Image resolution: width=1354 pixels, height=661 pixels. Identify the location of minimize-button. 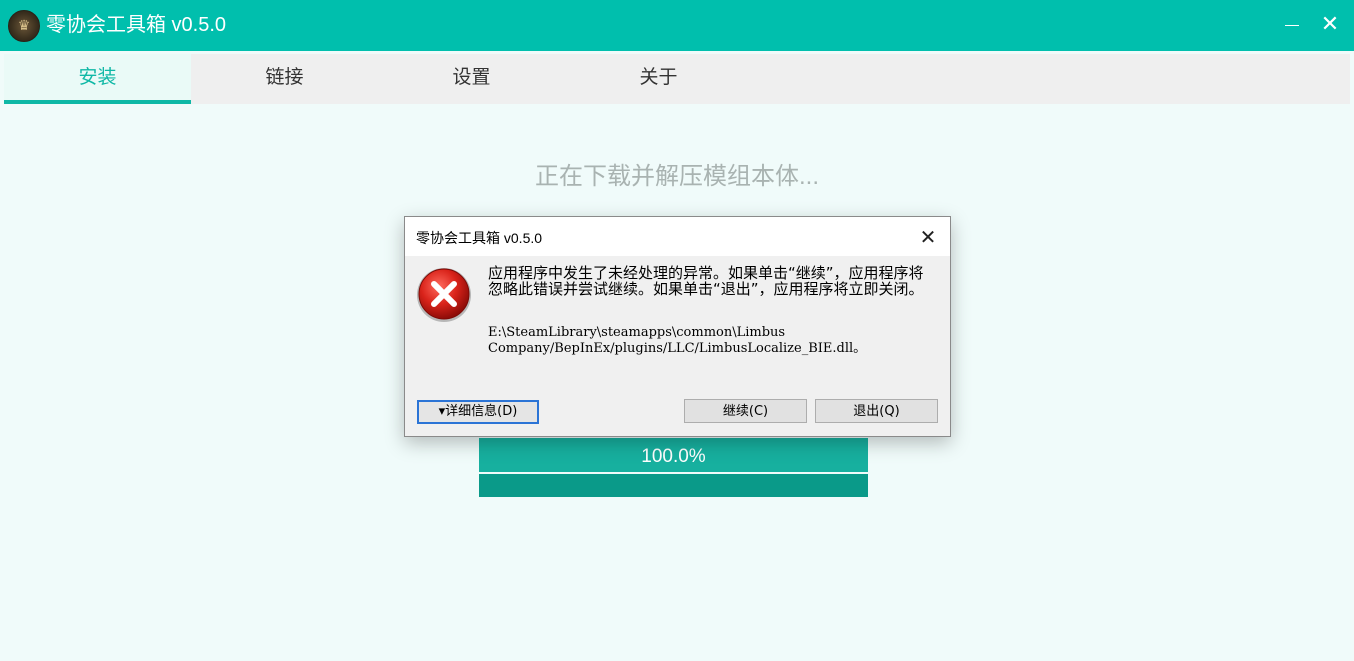
(1292, 25).